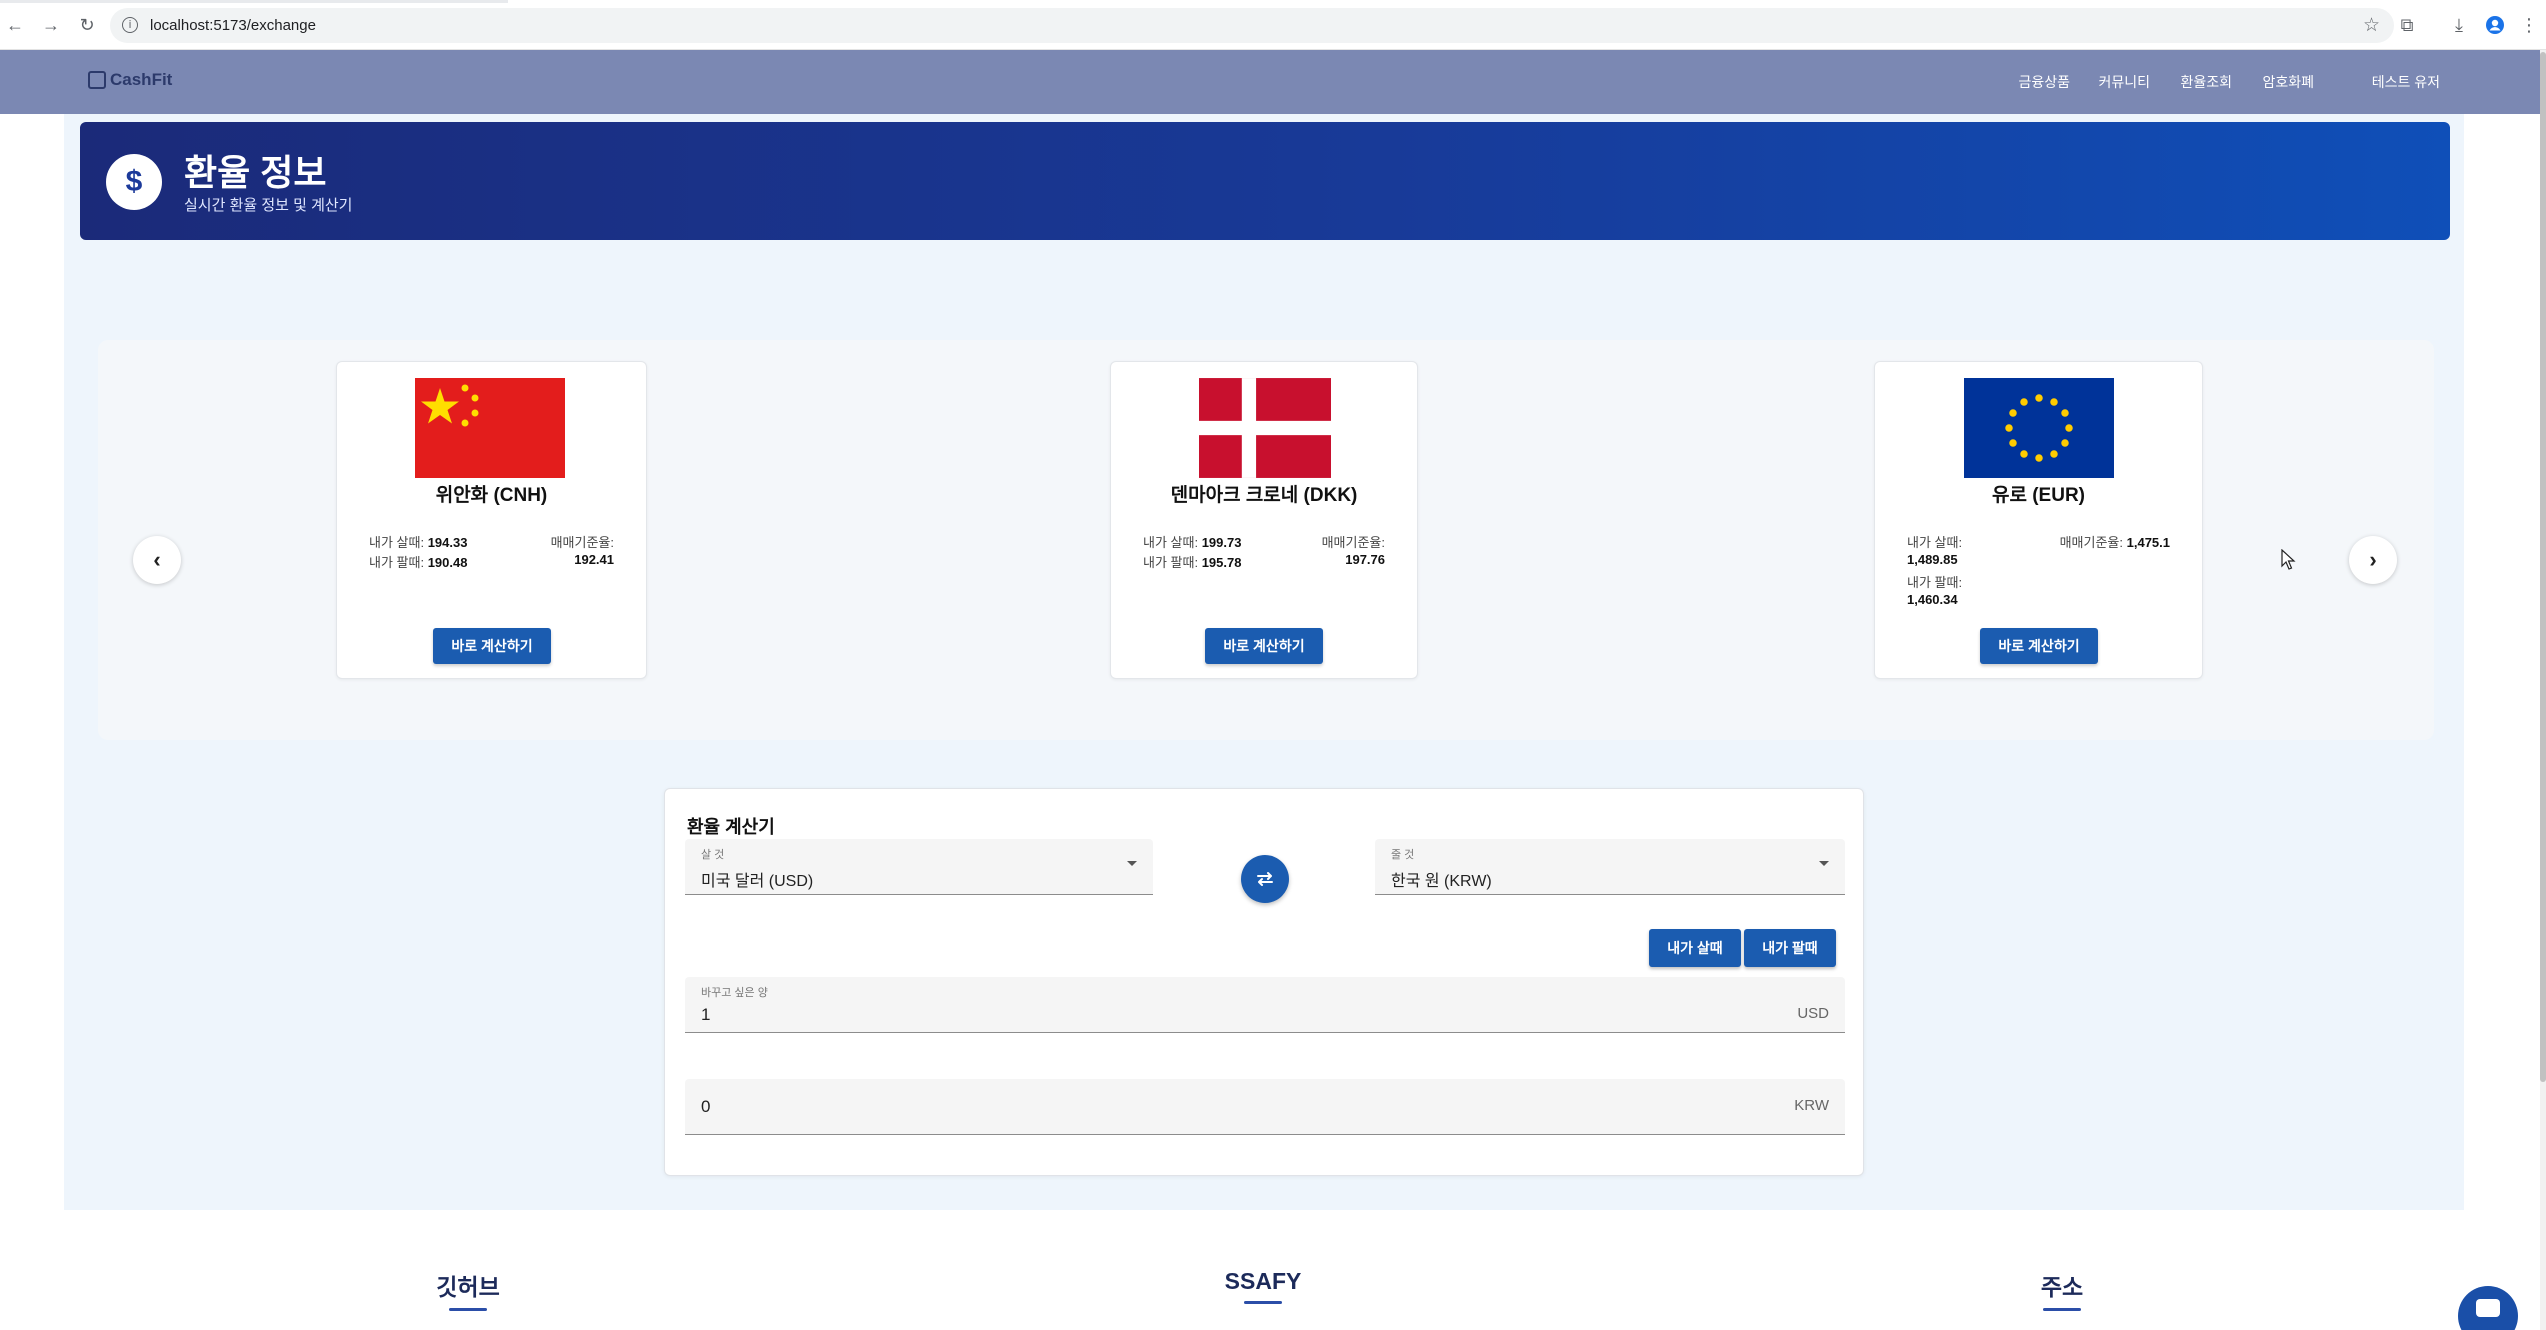  I want to click on select-value: 미국 달러 (USD), so click(757, 881).